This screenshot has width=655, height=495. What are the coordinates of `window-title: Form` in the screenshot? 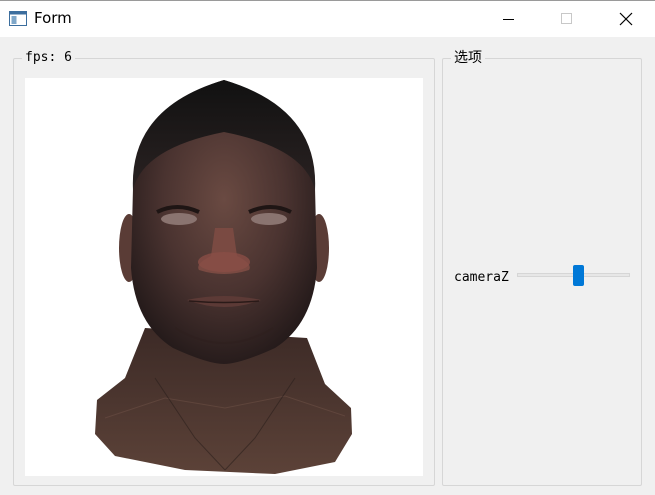 It's located at (53, 18).